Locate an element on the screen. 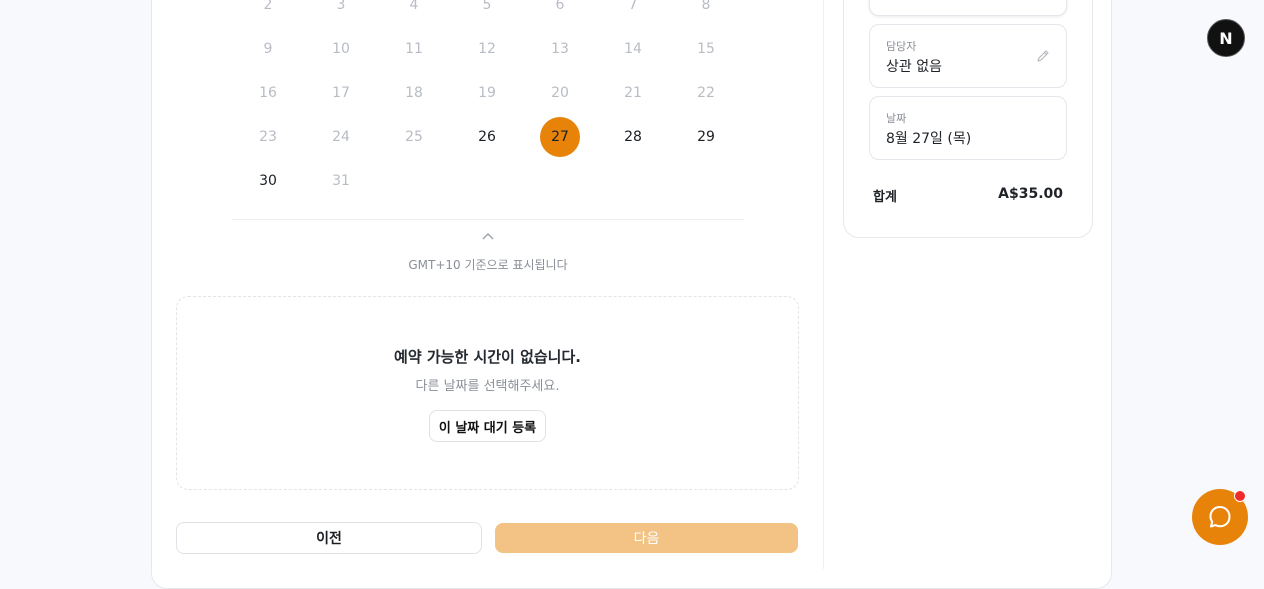  calendar-day: 10 is located at coordinates (341, 49).